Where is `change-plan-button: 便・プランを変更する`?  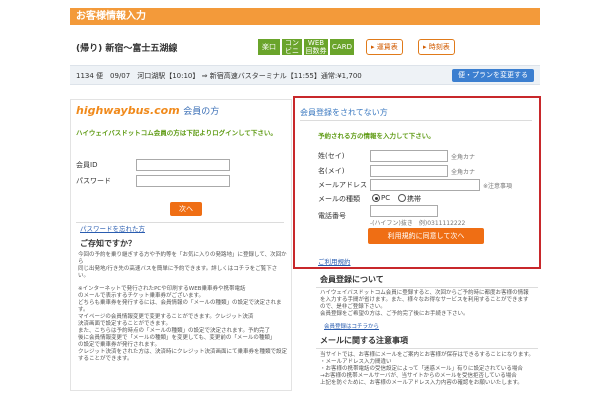 change-plan-button: 便・プランを変更する is located at coordinates (493, 75).